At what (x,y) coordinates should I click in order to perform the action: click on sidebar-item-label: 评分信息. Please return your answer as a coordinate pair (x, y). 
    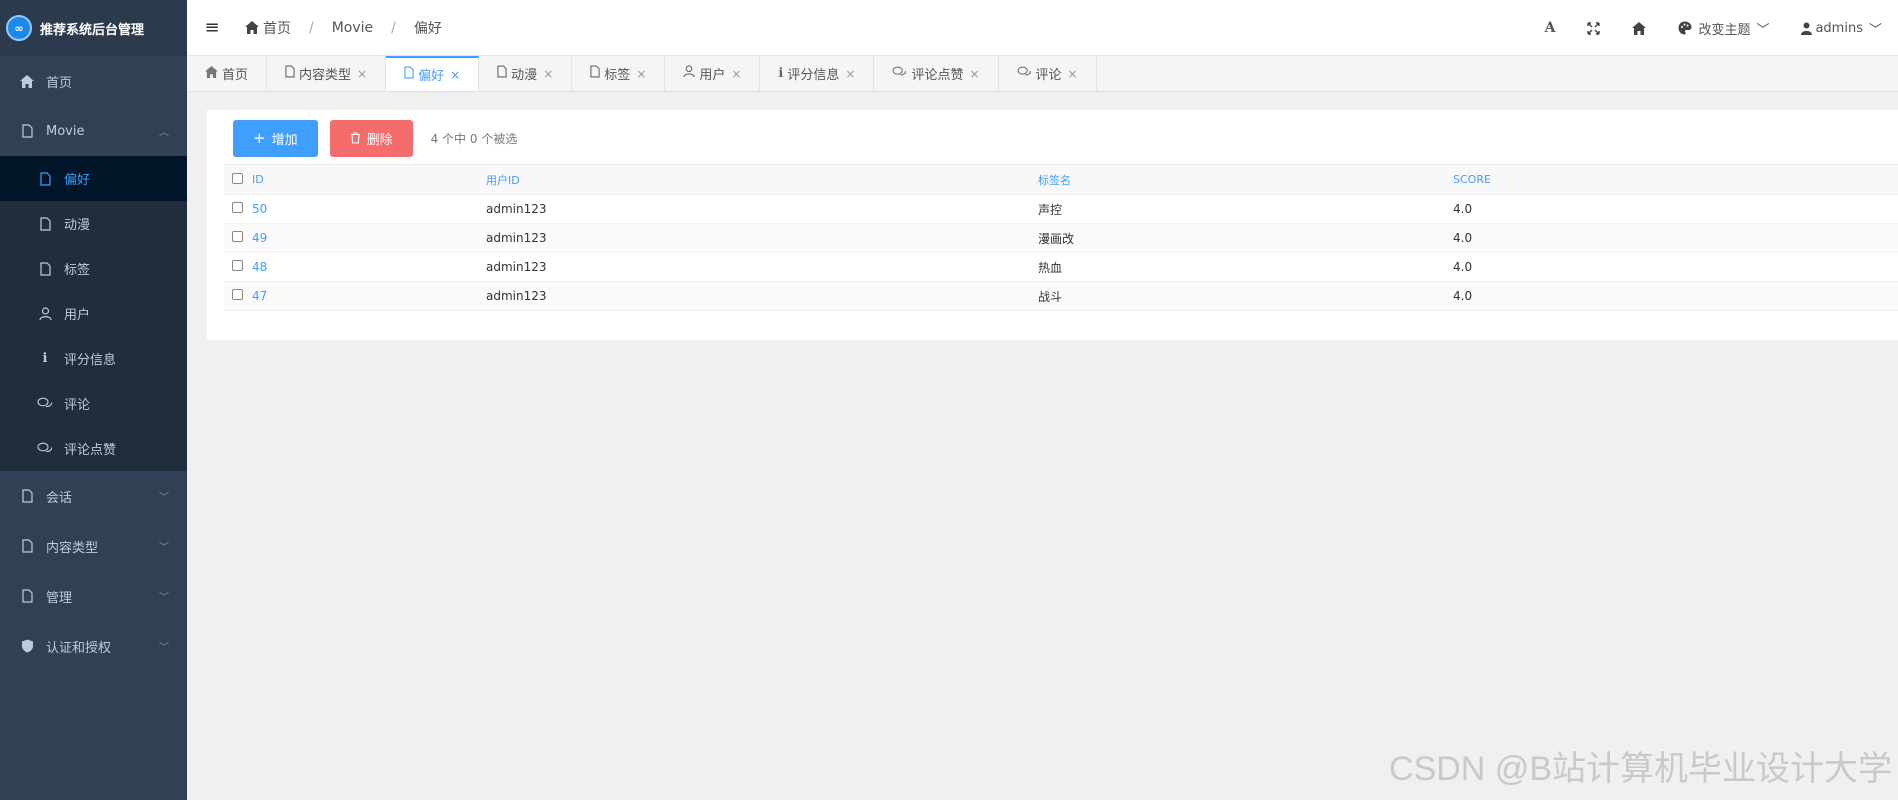
    Looking at the image, I should click on (90, 360).